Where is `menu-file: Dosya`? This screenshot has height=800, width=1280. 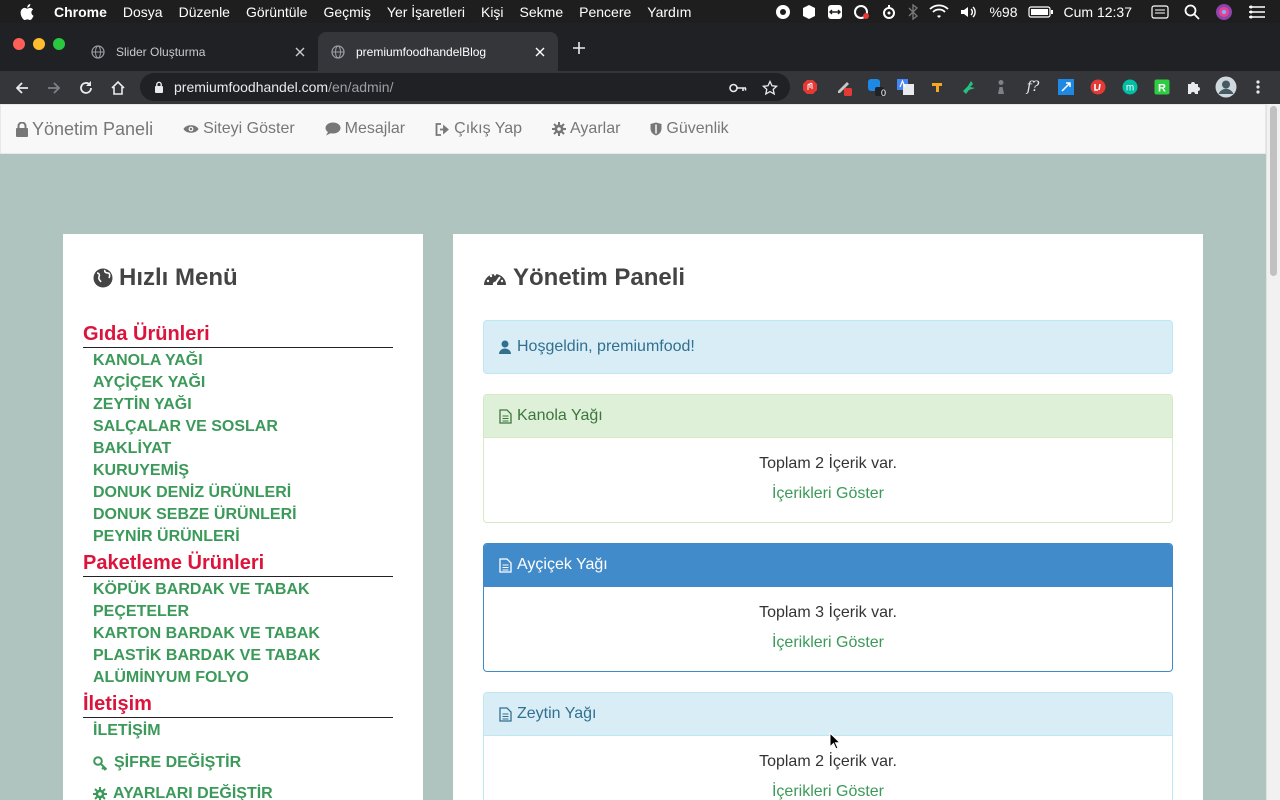
menu-file: Dosya is located at coordinates (143, 12).